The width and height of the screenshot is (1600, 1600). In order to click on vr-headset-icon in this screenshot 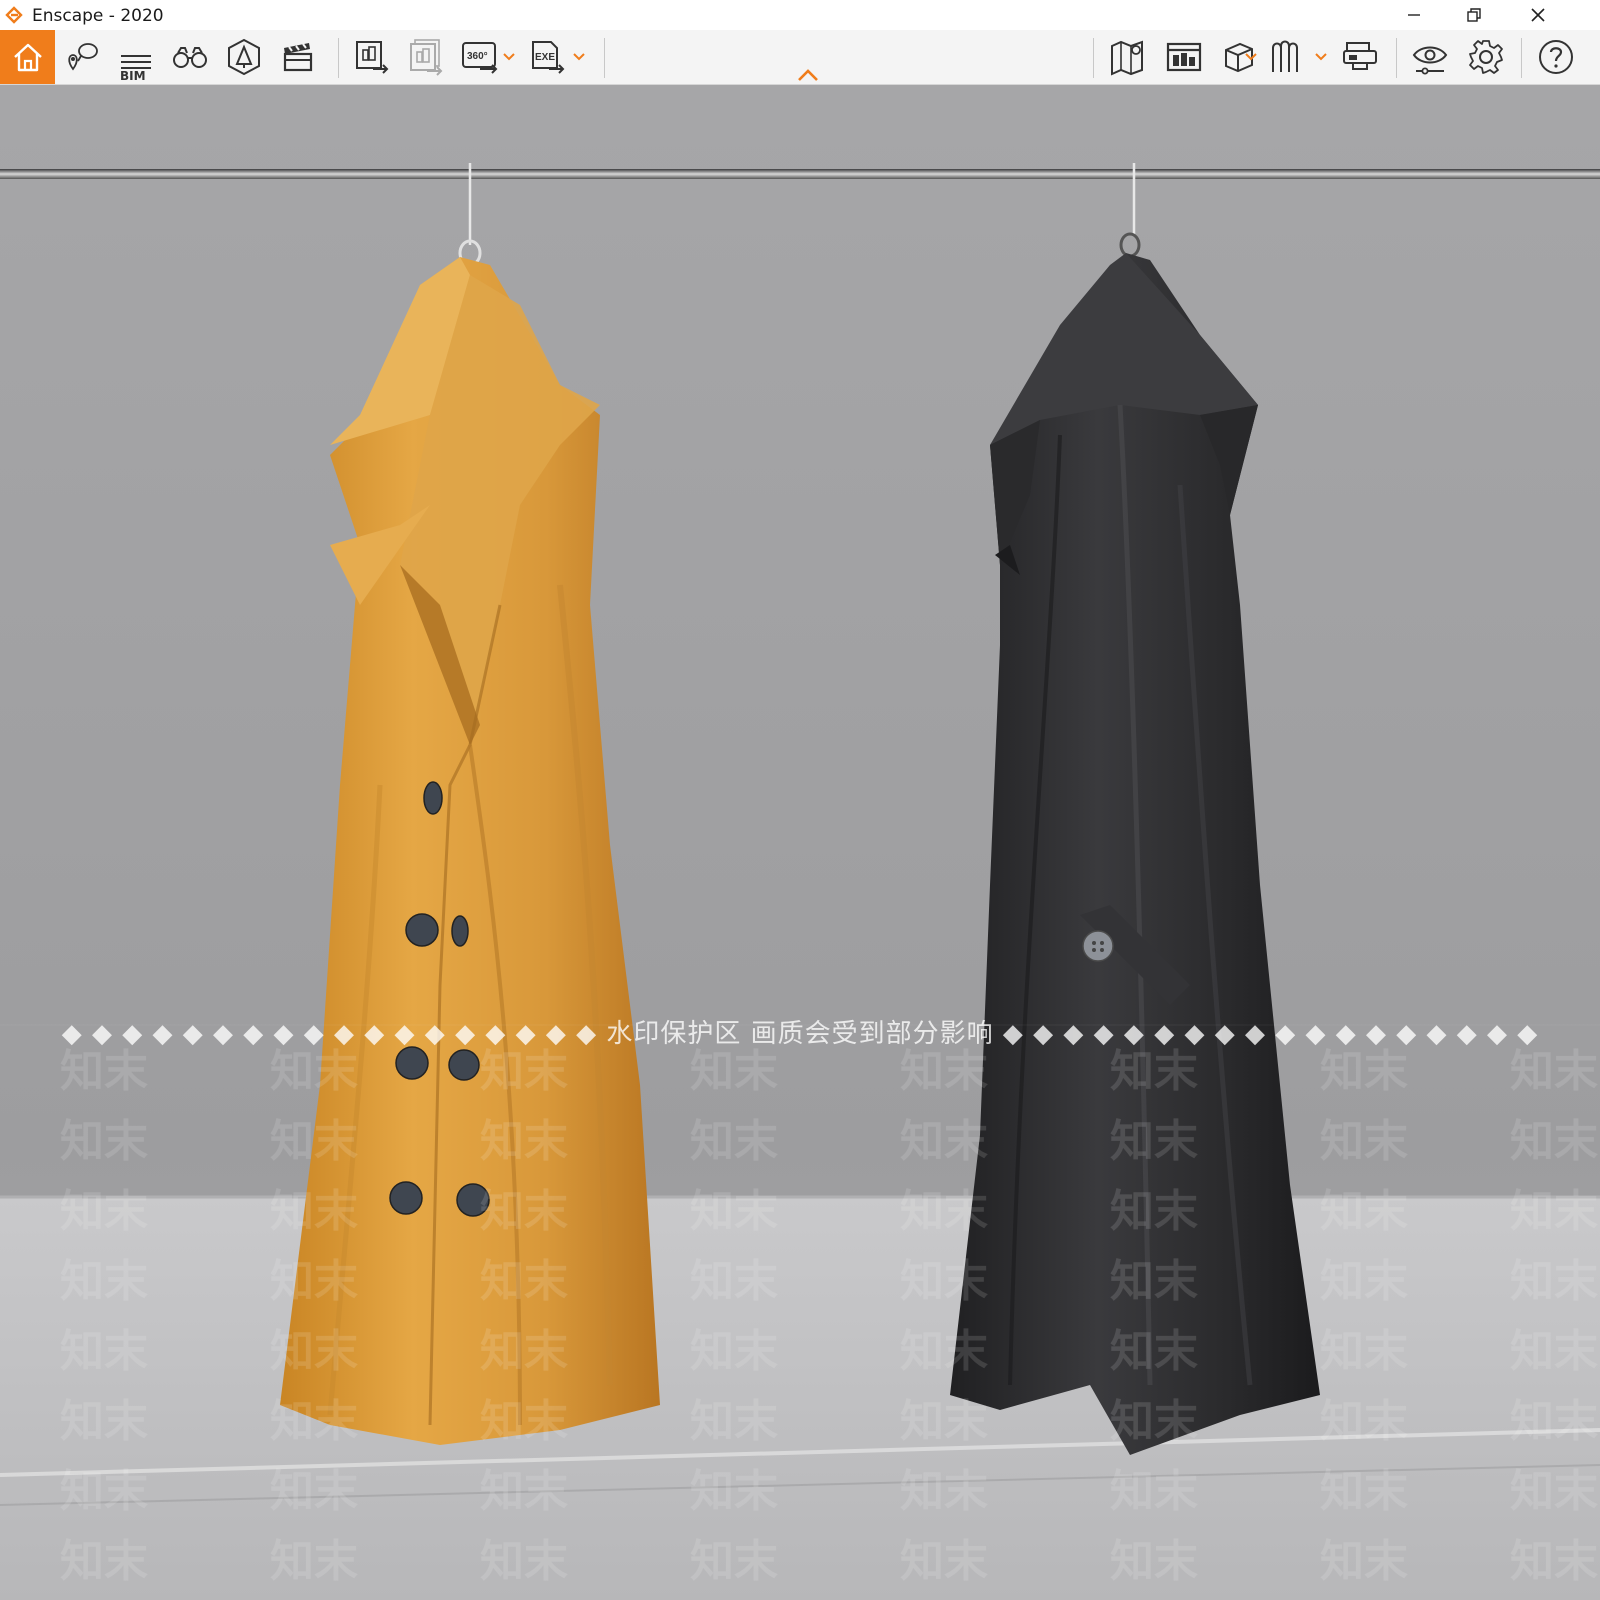, I will do `click(1360, 56)`.